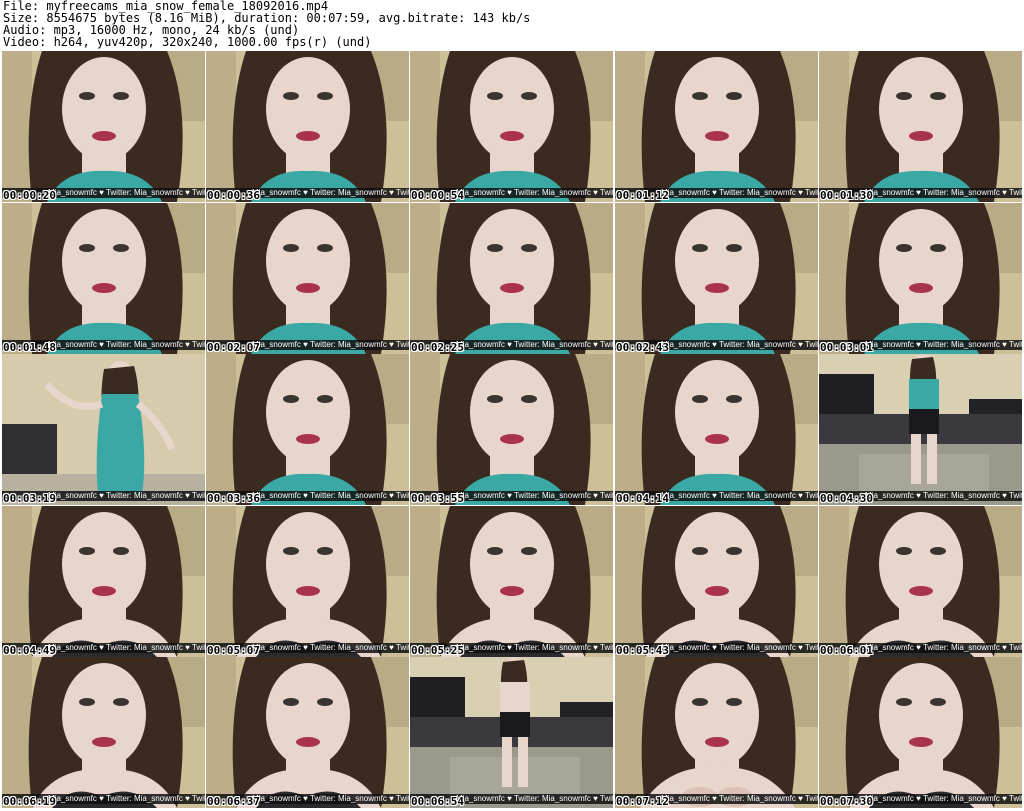  I want to click on thumbnail-timestamp: 00:03:36, so click(233, 498).